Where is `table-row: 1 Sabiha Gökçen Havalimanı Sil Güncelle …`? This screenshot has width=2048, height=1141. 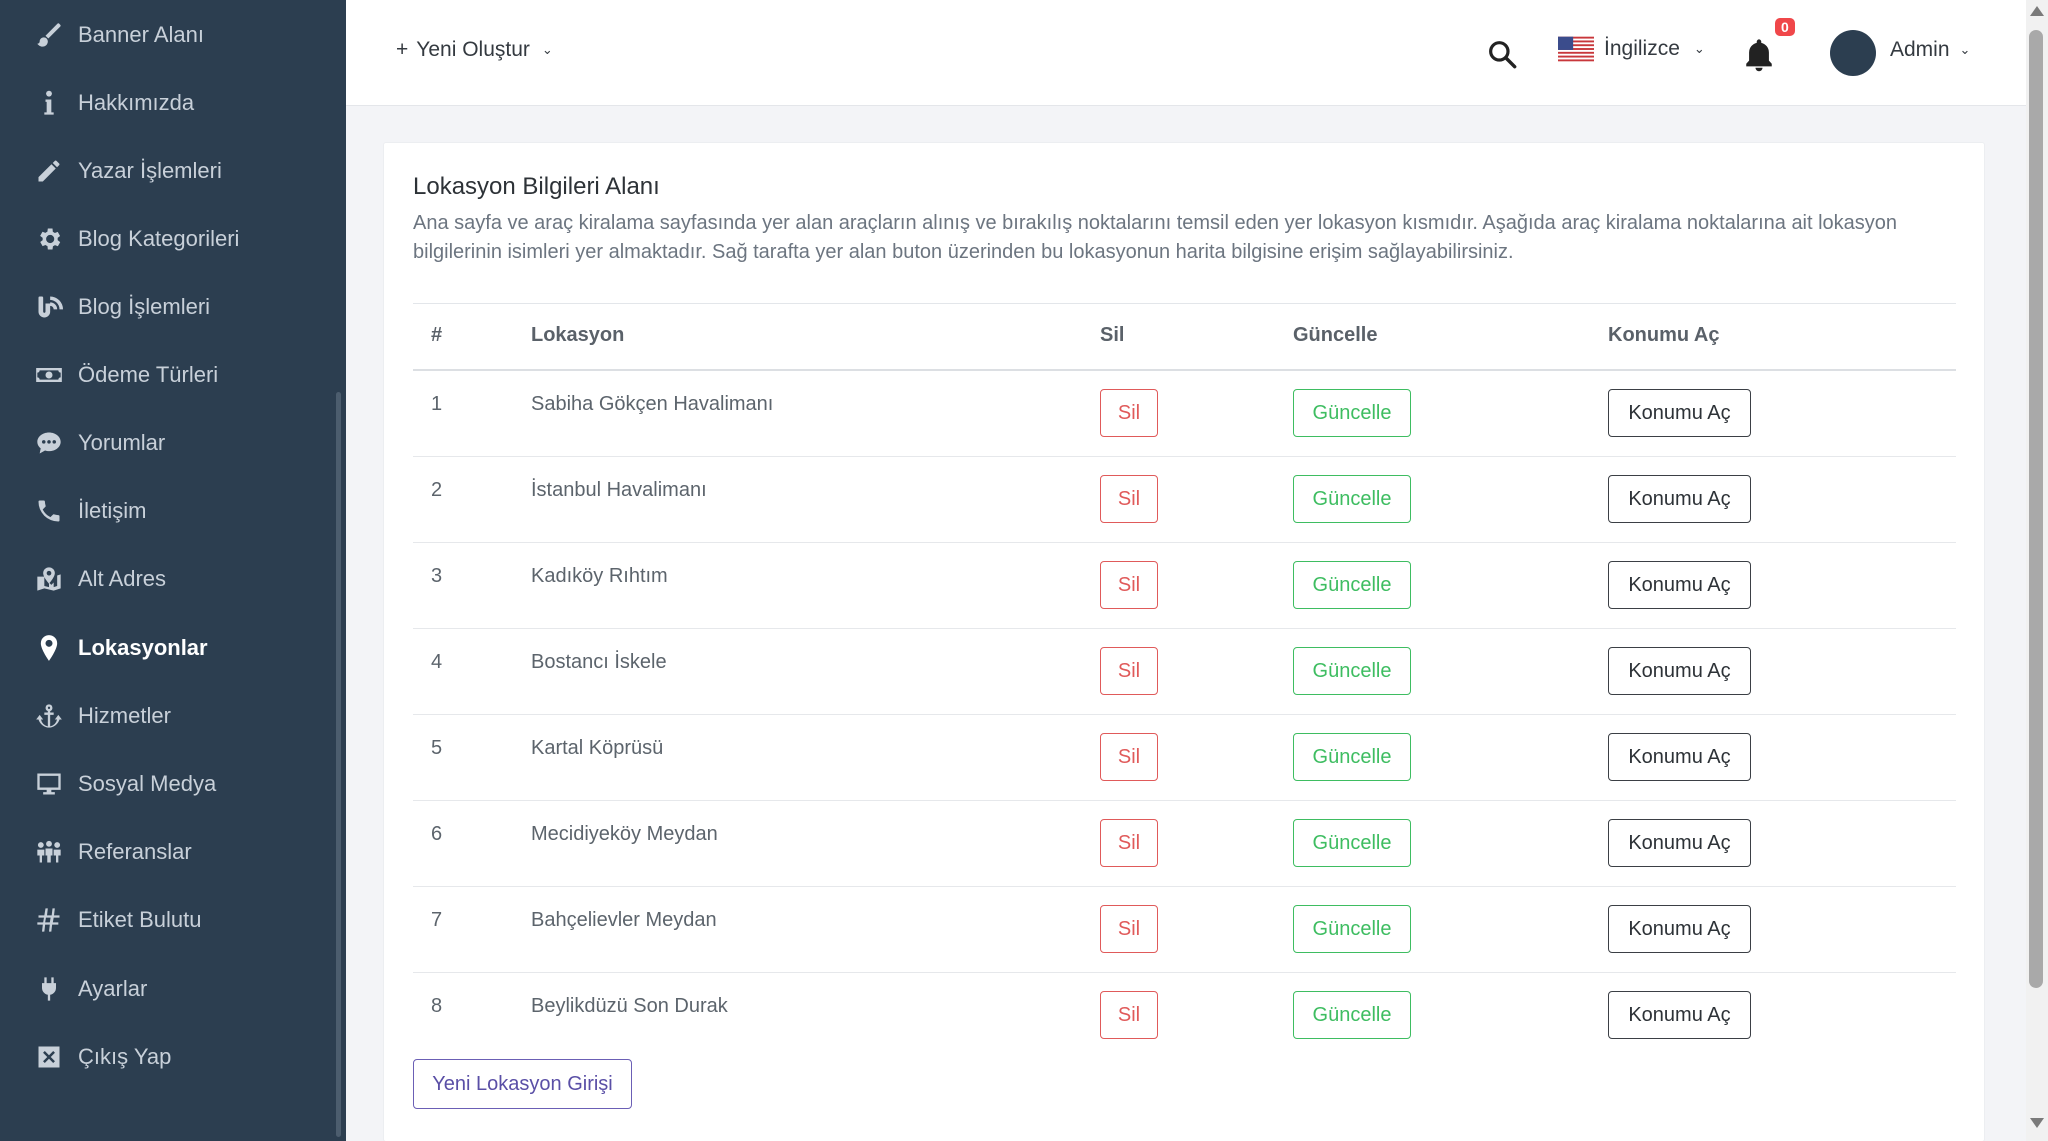 table-row: 1 Sabiha Gökçen Havalimanı Sil Güncelle … is located at coordinates (1184, 414).